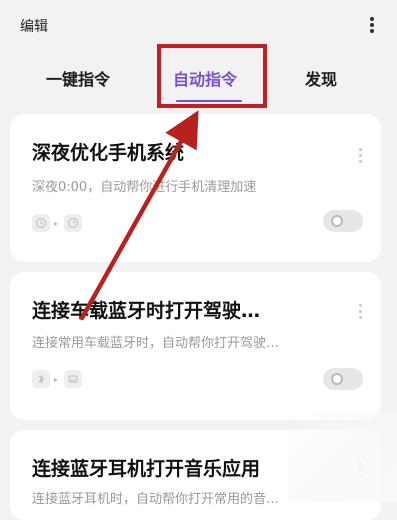 The height and width of the screenshot is (520, 397). I want to click on tab-discover: 发现, so click(321, 78).